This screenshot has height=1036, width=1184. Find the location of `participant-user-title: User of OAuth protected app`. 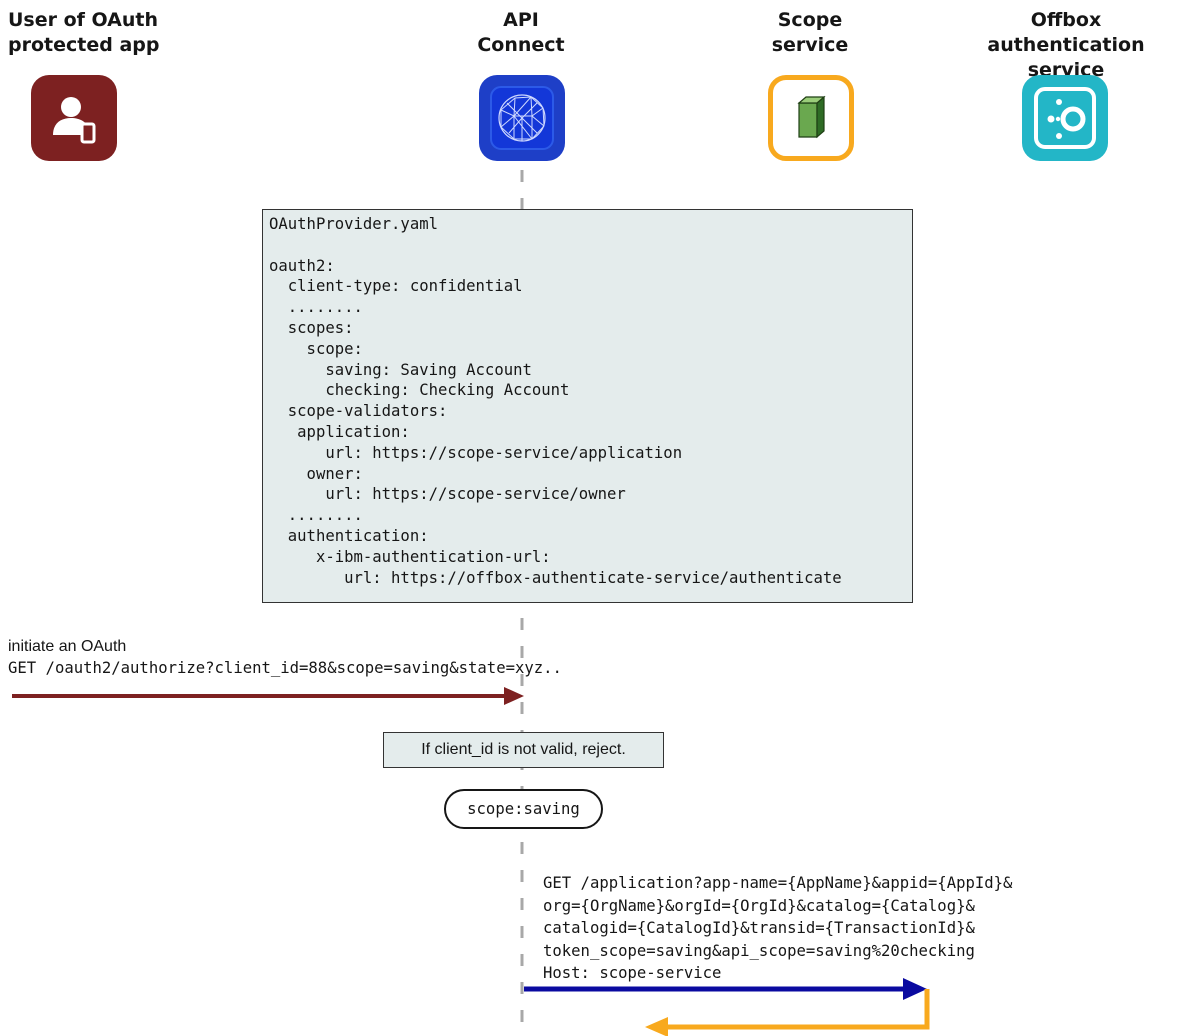

participant-user-title: User of OAuth protected app is located at coordinates (84, 32).